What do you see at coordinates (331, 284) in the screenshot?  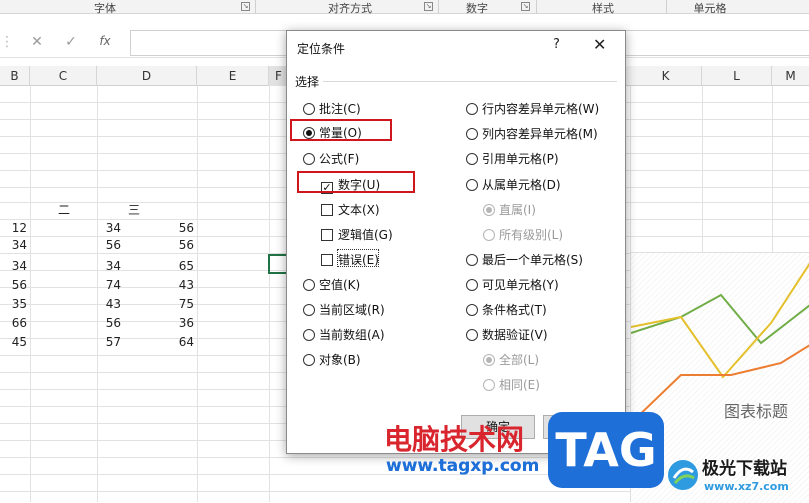 I see `option-blanks: 空值(K)` at bounding box center [331, 284].